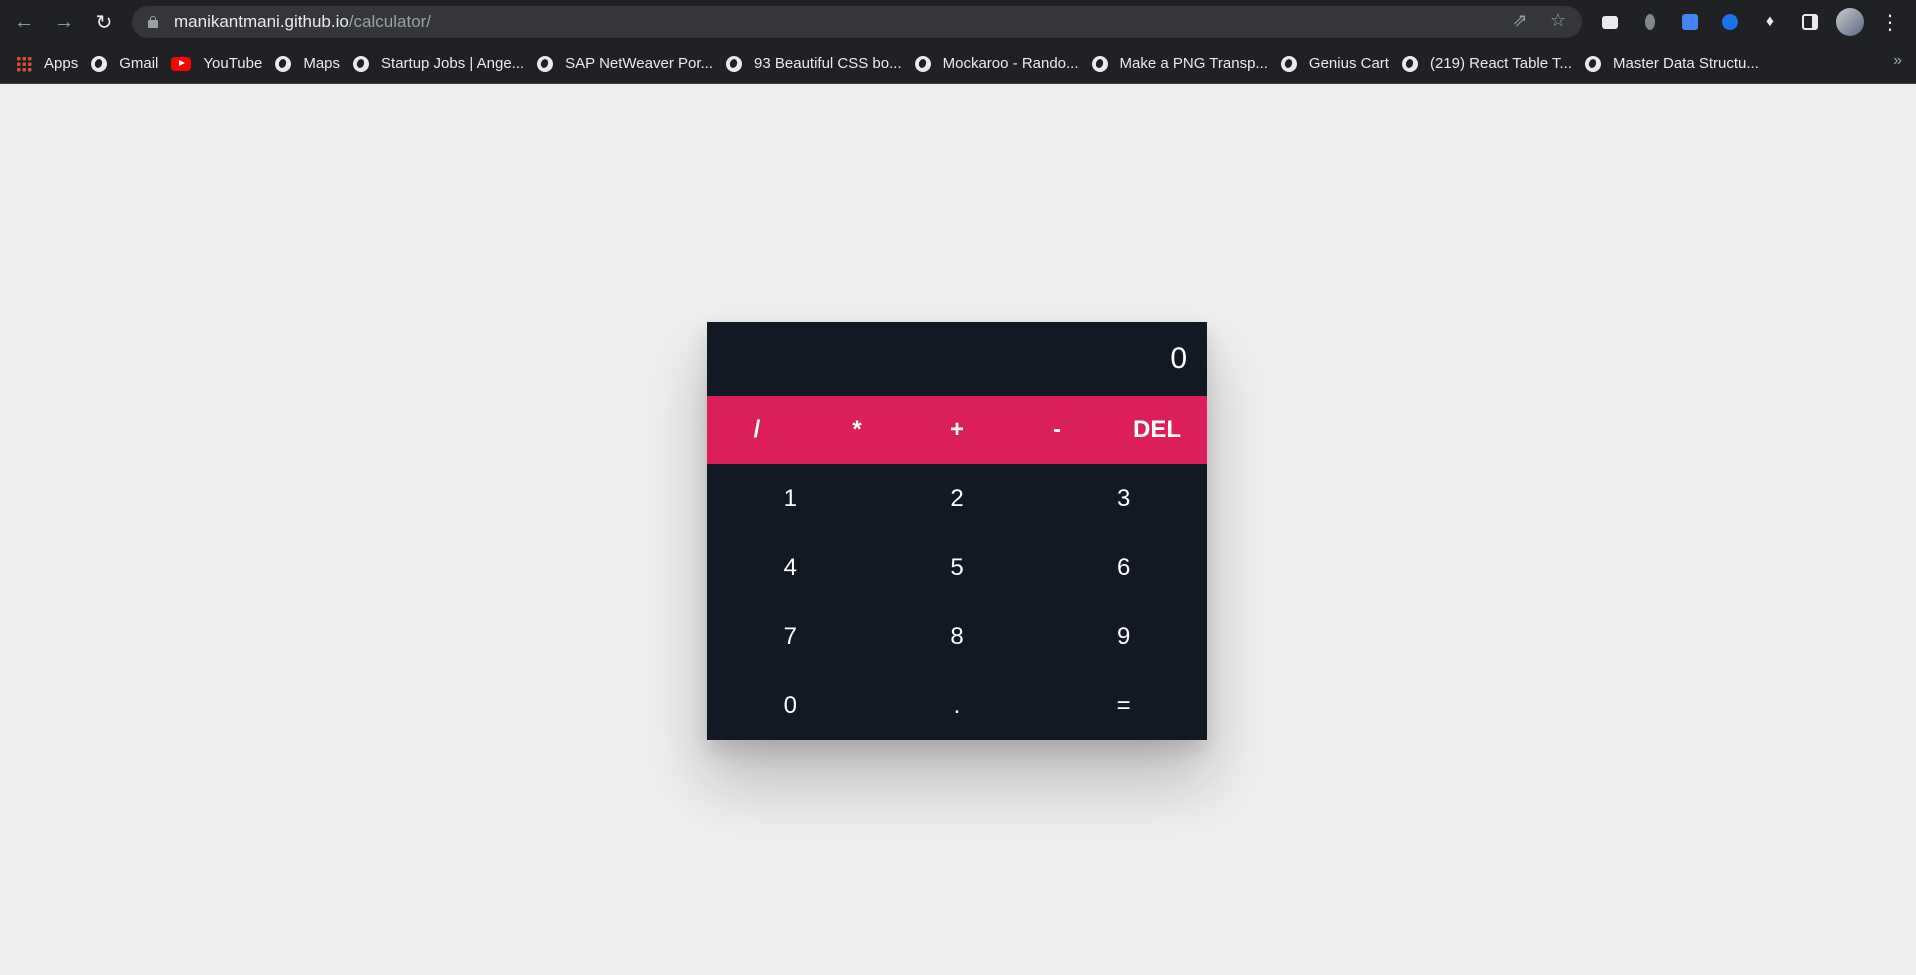 The width and height of the screenshot is (1916, 975). I want to click on star-icon: ☆, so click(1558, 20).